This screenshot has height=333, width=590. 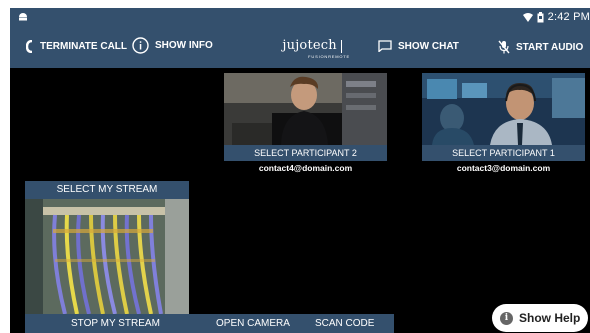 I want to click on status-right: 2:42 PM, so click(x=556, y=17).